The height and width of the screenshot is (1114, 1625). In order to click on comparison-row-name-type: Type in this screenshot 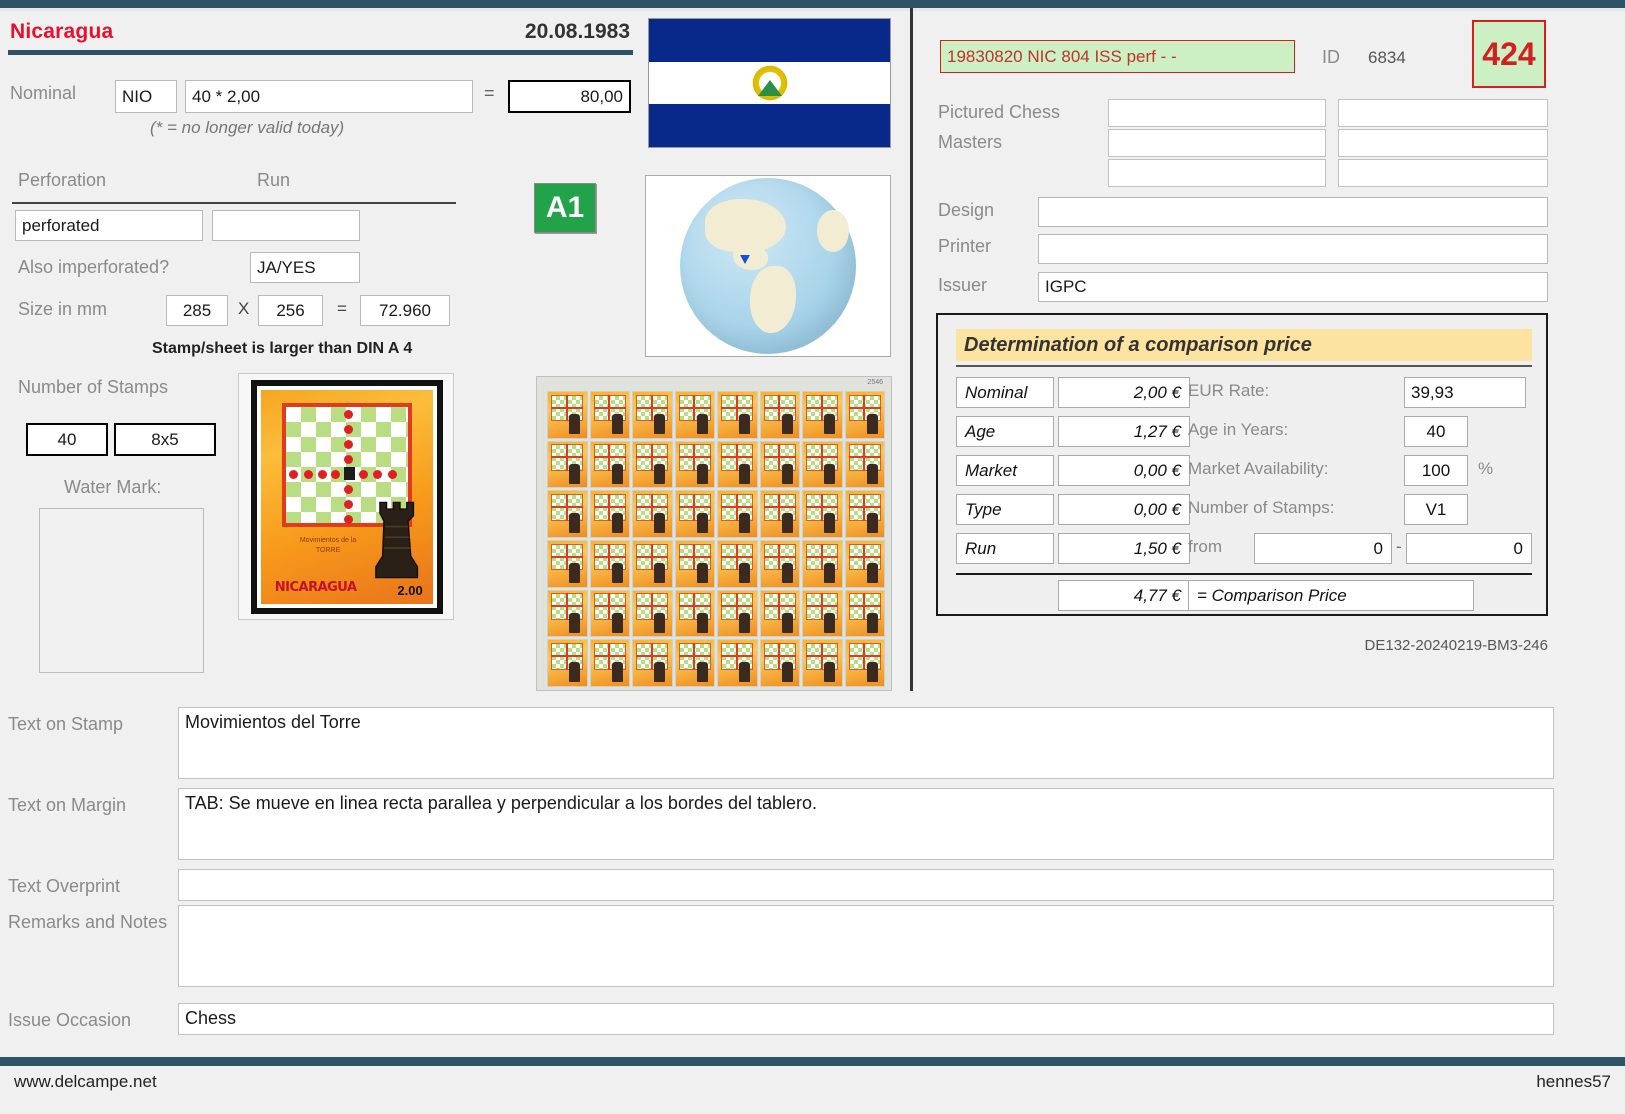, I will do `click(1005, 509)`.